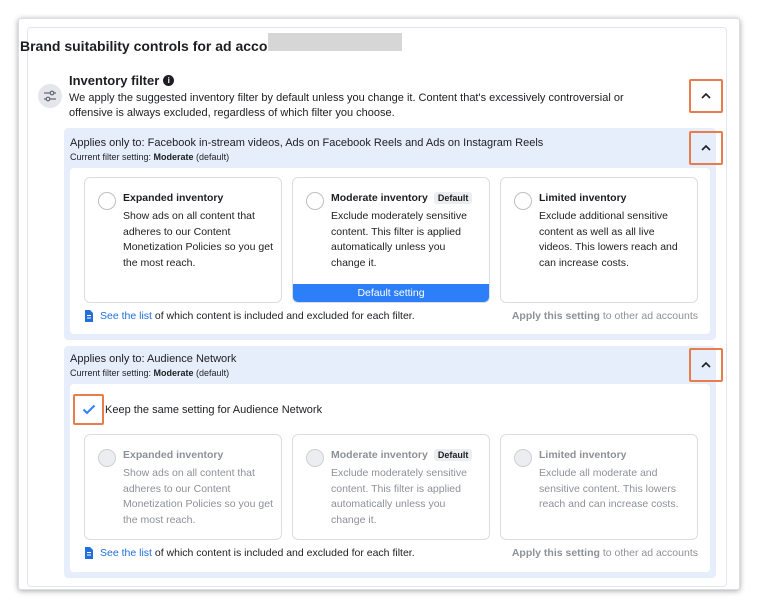  What do you see at coordinates (173, 373) in the screenshot?
I see `section2-current-value: Moderate` at bounding box center [173, 373].